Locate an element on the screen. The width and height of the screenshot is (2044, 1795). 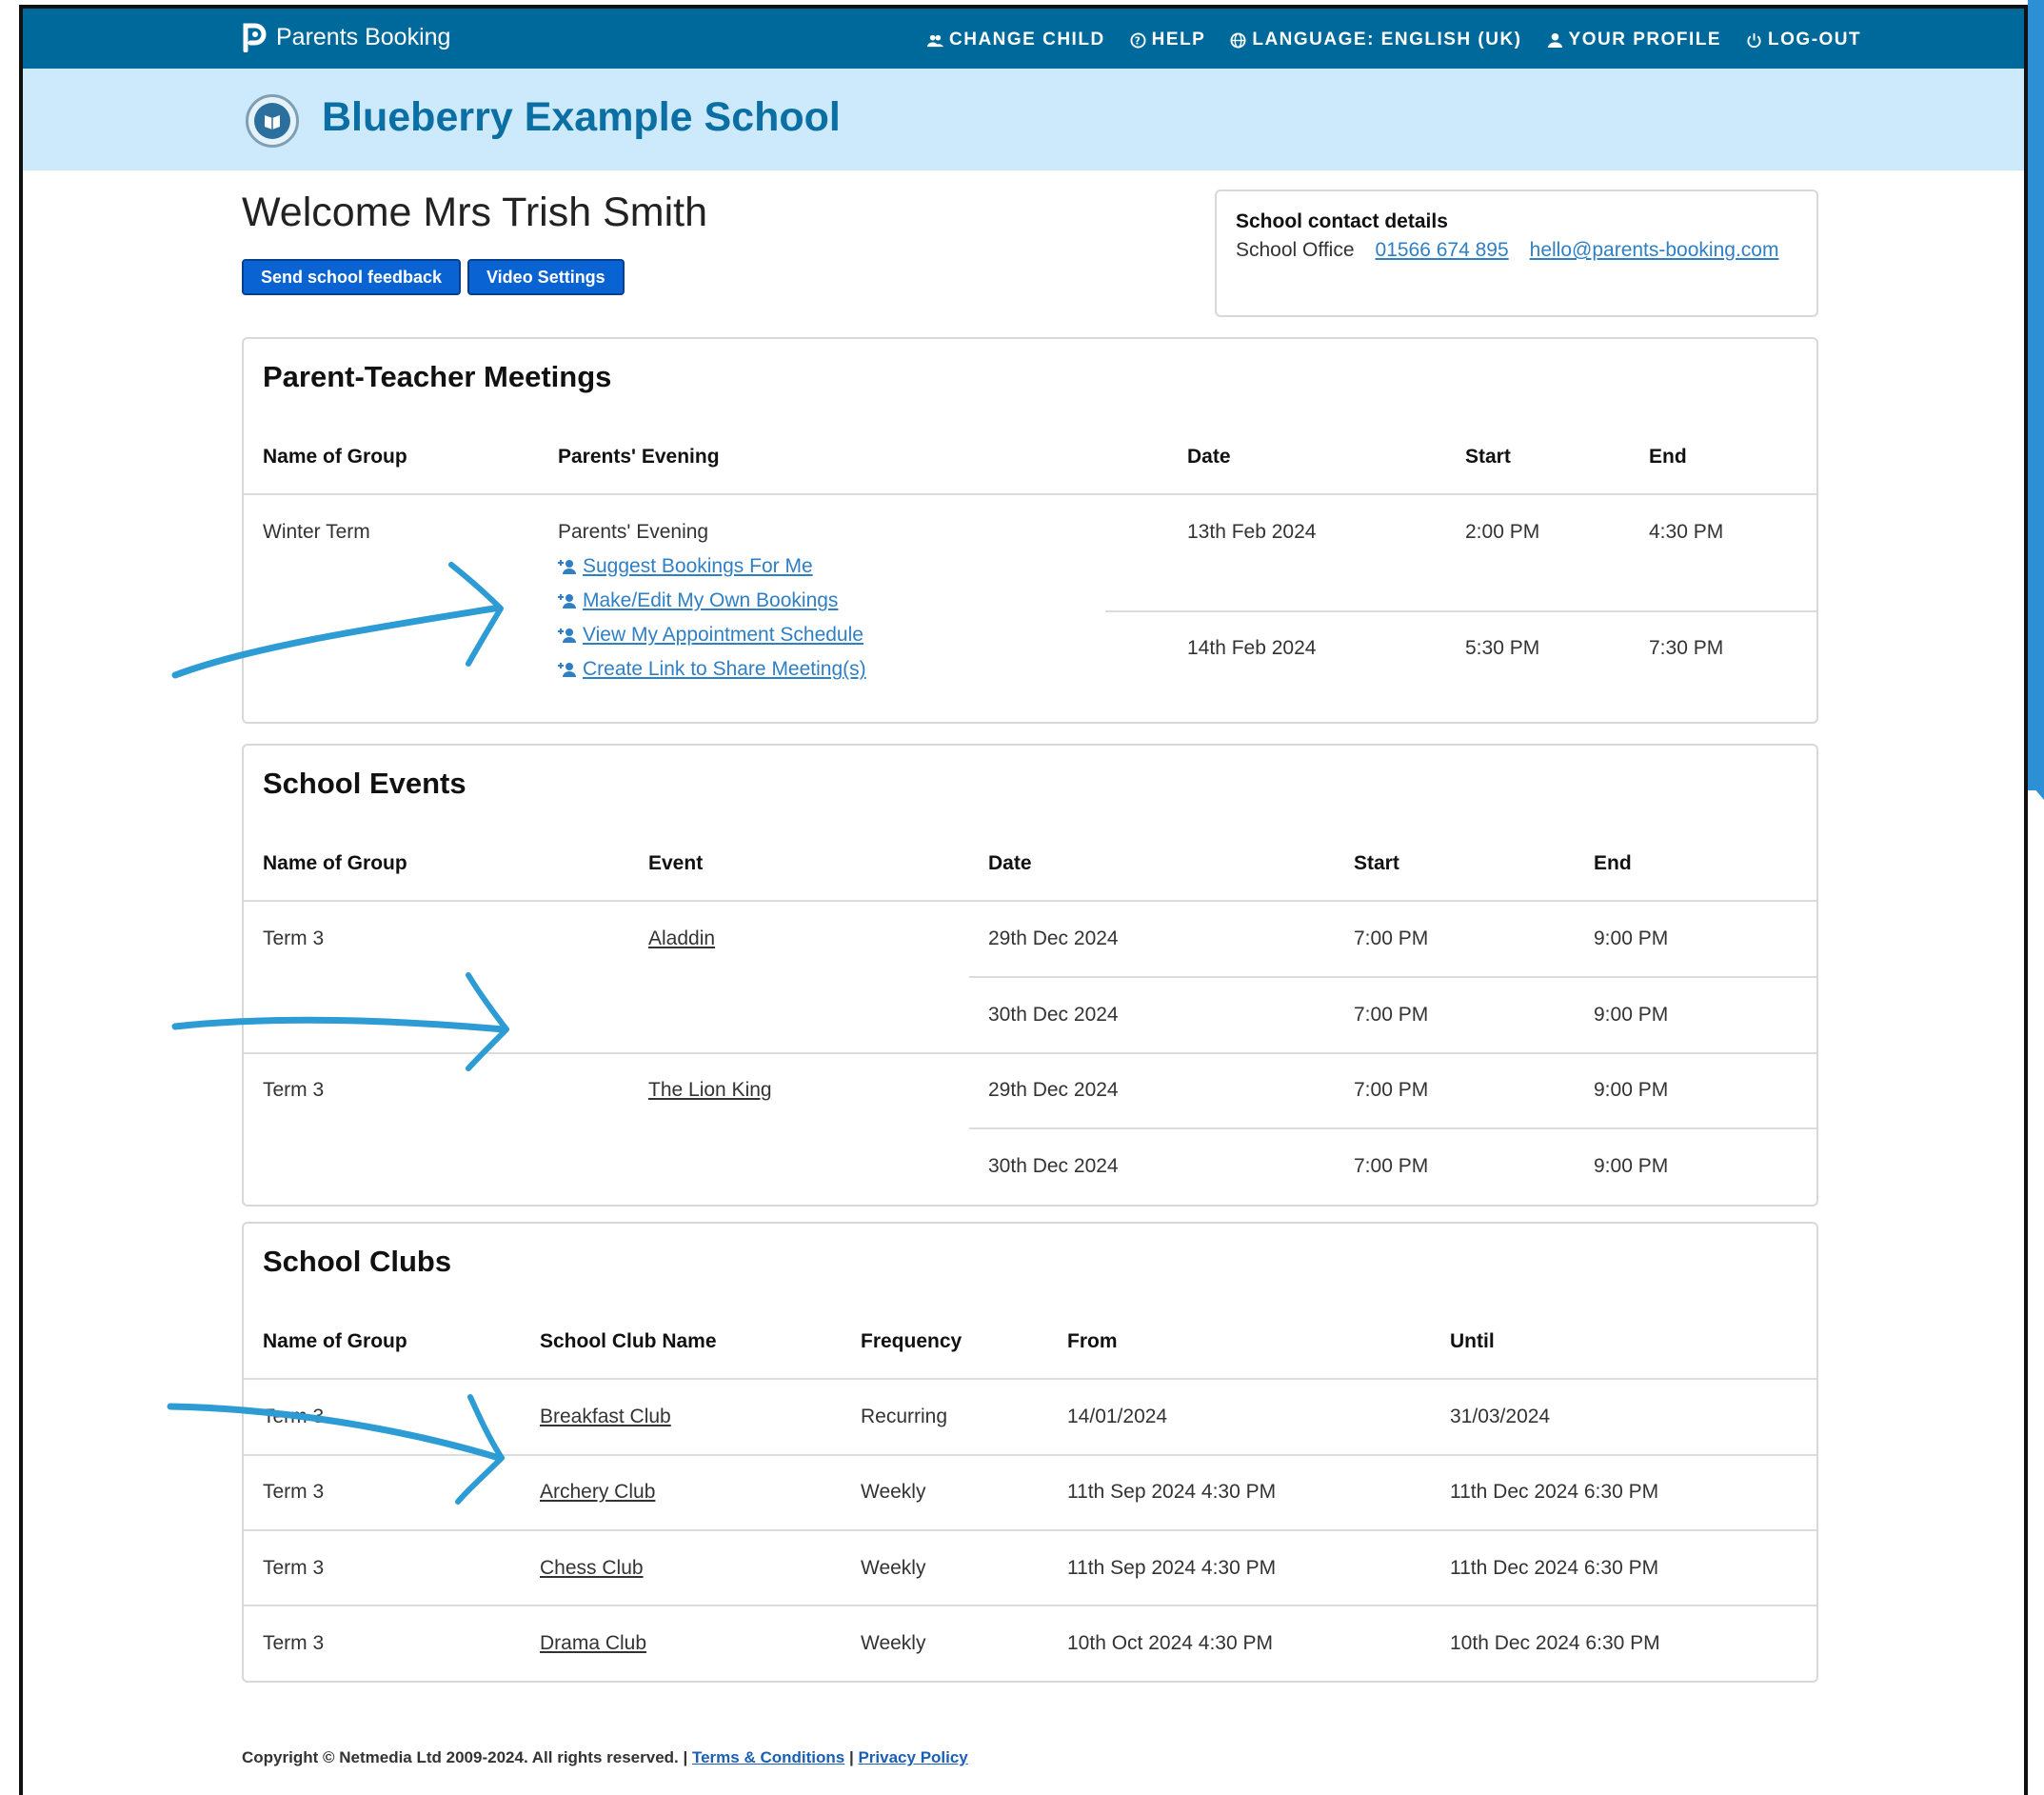
school-name: Blueberry Example School is located at coordinates (581, 117).